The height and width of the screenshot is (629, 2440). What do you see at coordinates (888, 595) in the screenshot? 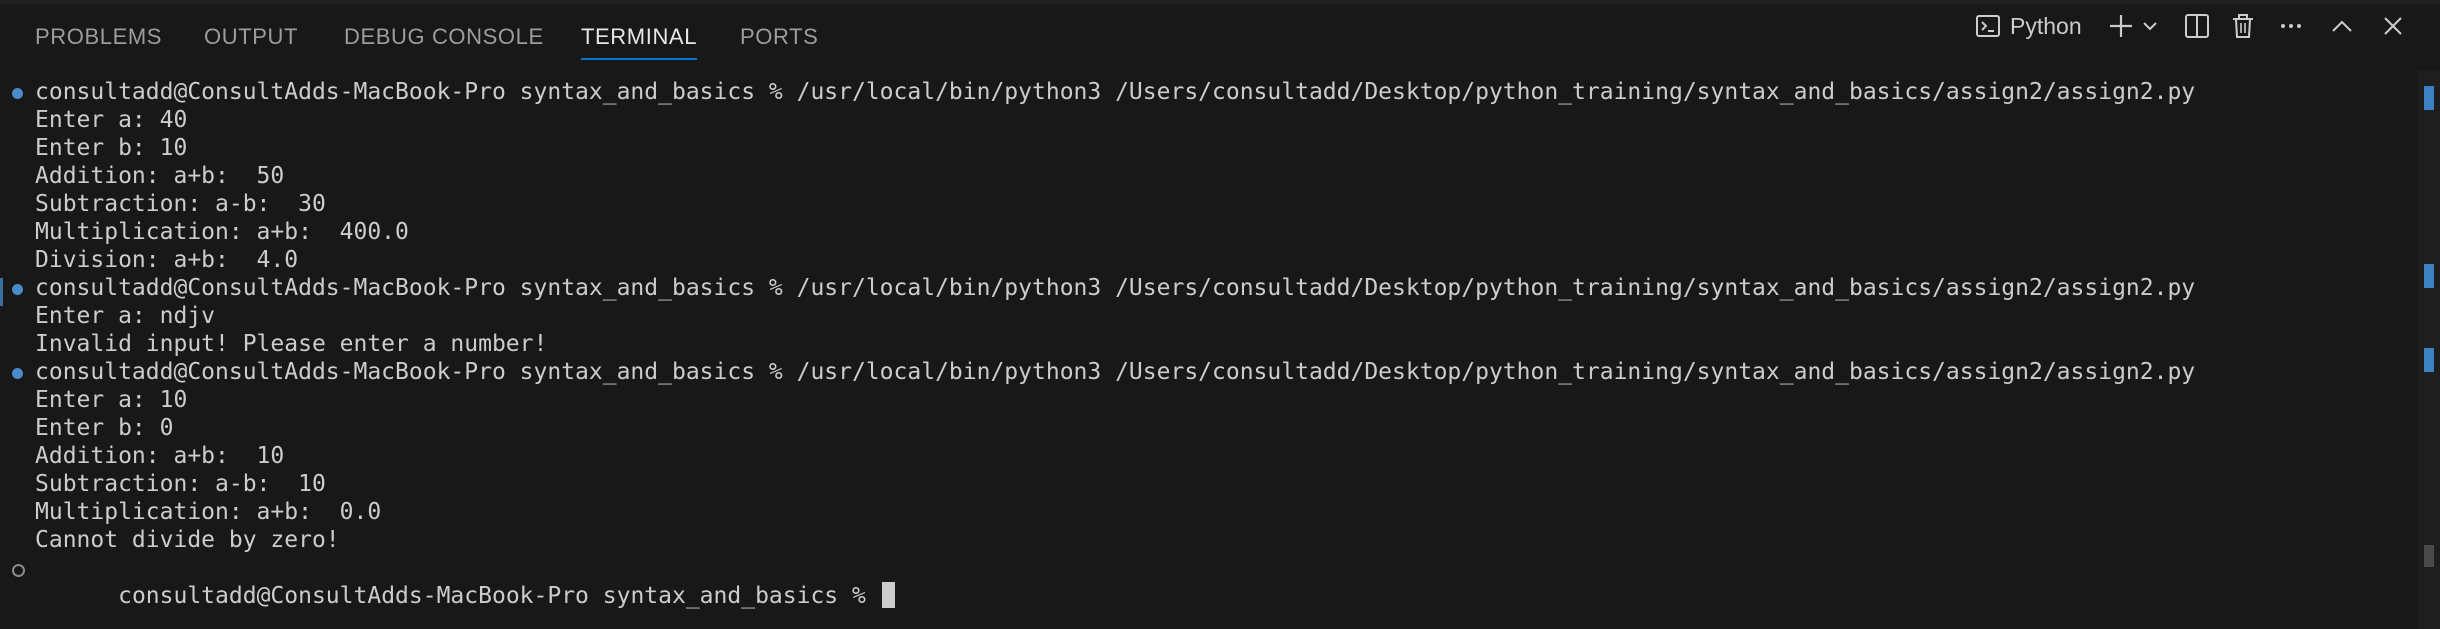
I see `terminal-cursor` at bounding box center [888, 595].